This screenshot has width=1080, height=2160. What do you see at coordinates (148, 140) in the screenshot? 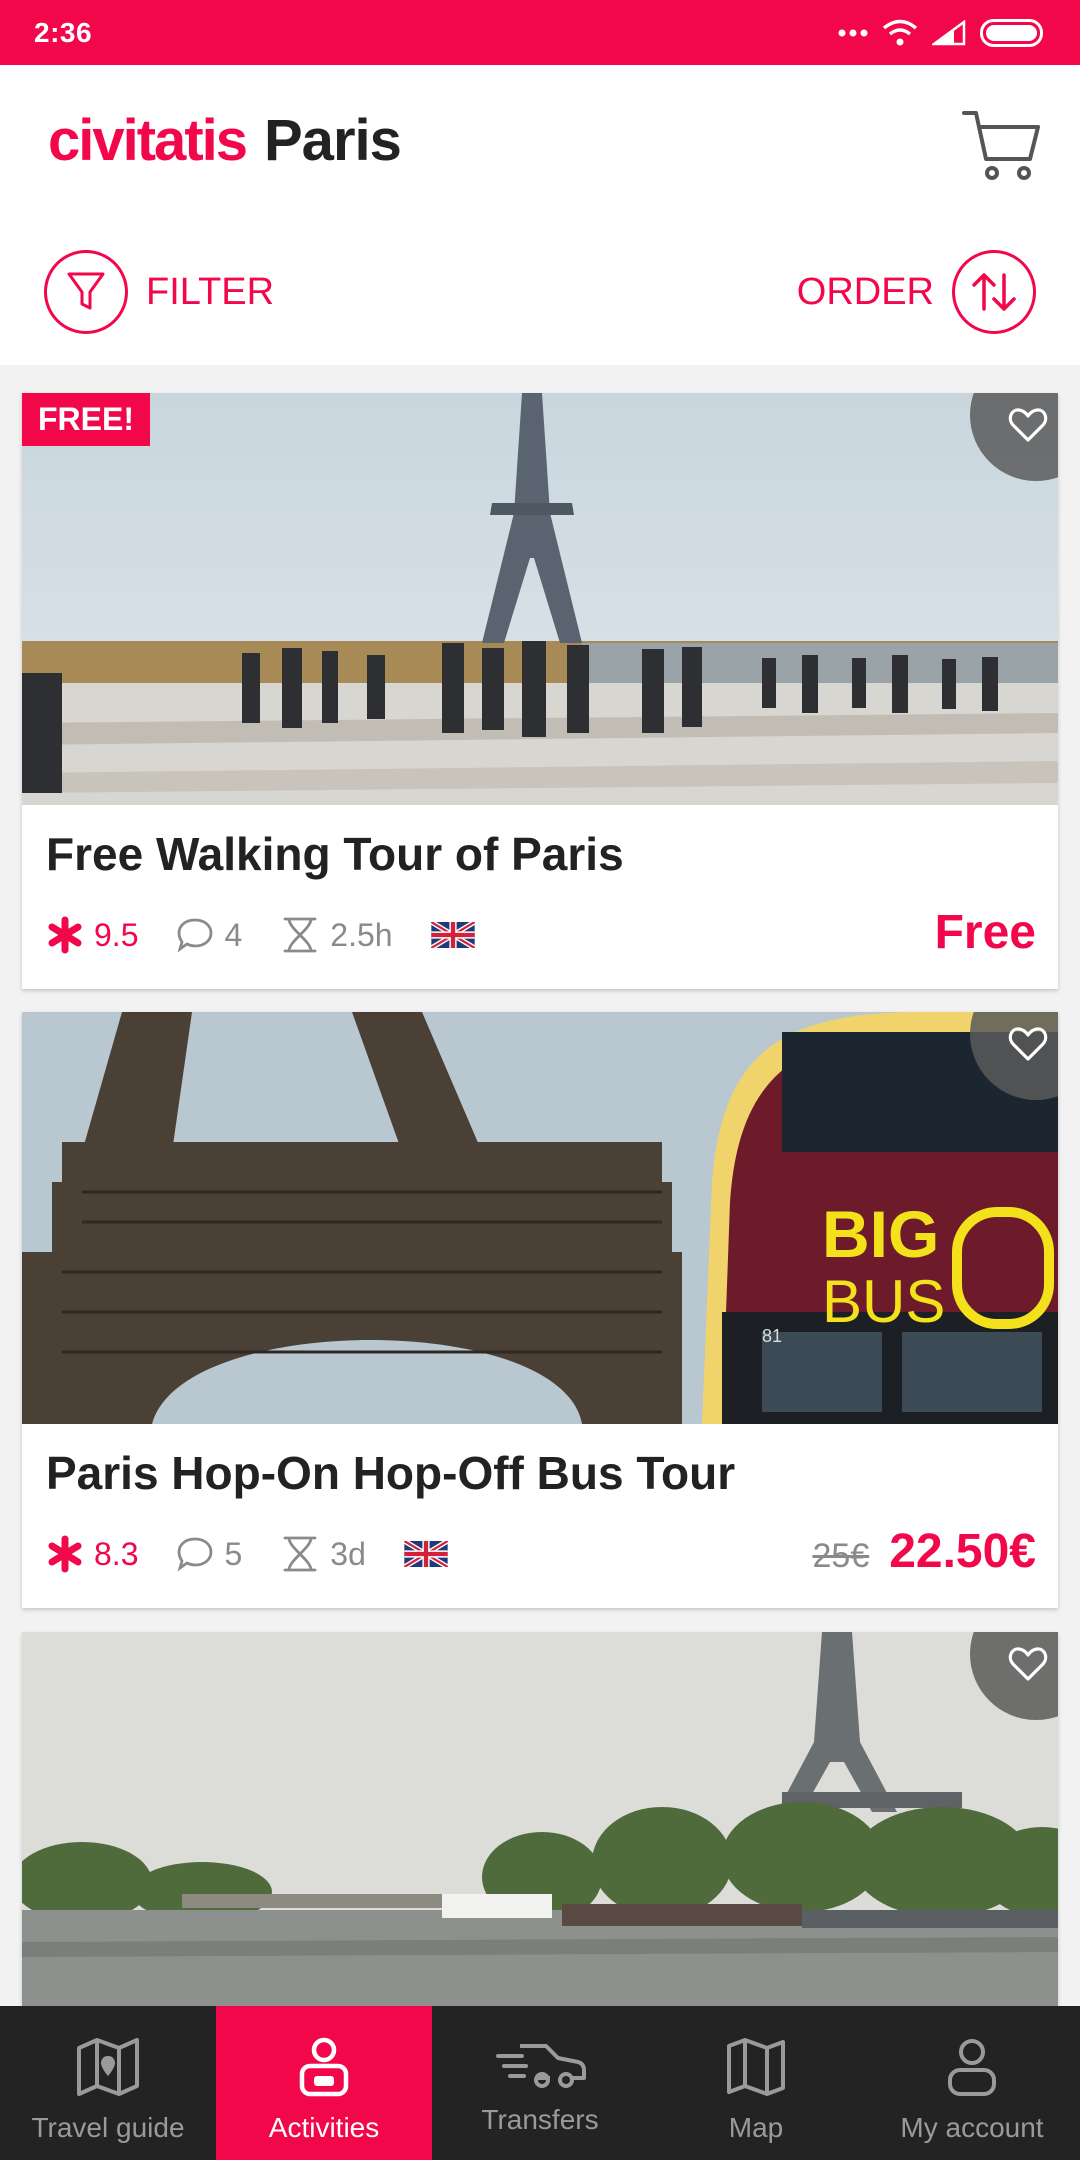
I see `civitatis-logo: civitatis` at bounding box center [148, 140].